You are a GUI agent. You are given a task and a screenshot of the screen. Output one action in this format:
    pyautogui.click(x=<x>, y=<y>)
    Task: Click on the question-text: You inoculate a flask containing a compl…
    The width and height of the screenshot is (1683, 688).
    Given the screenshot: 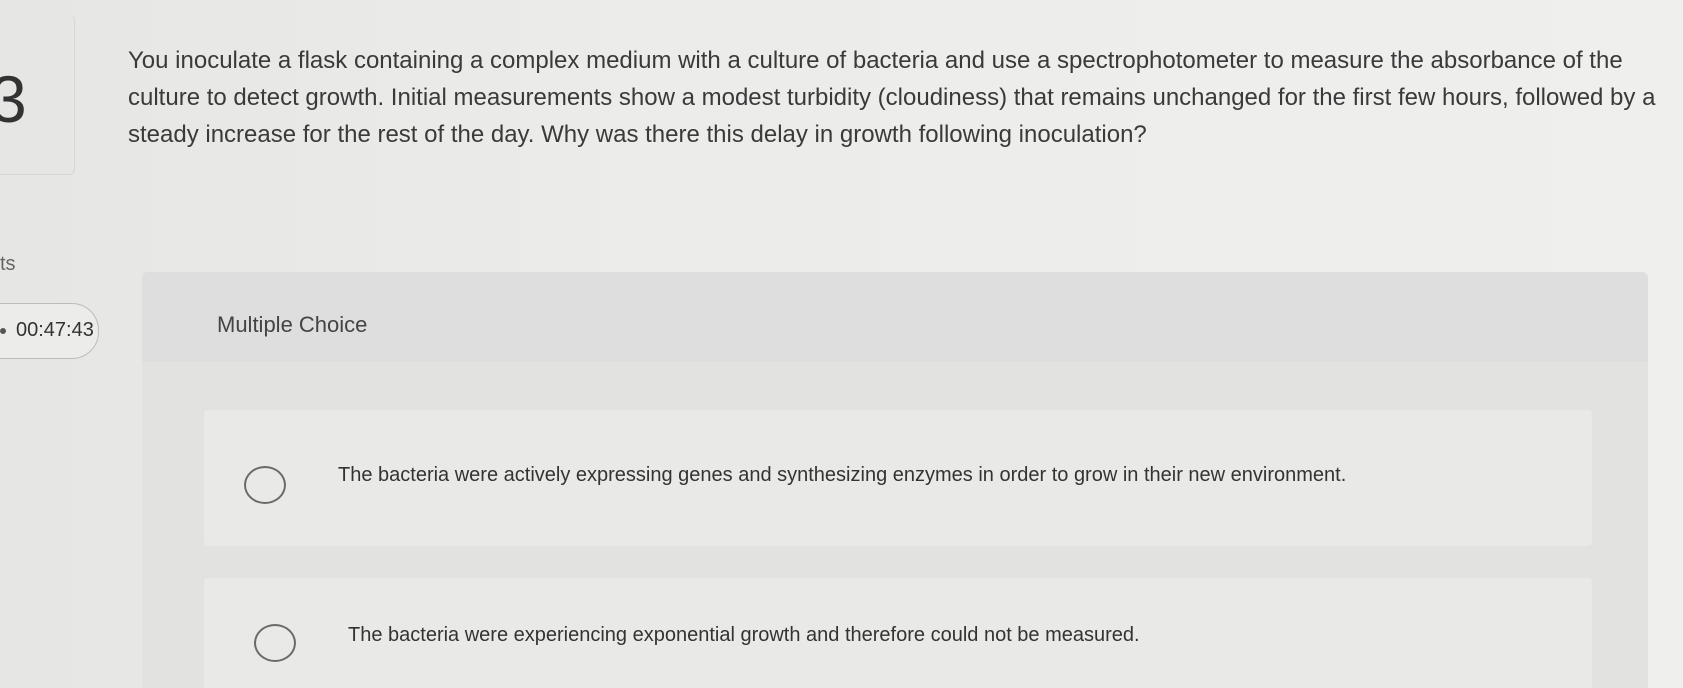 What is the action you would take?
    pyautogui.click(x=892, y=97)
    